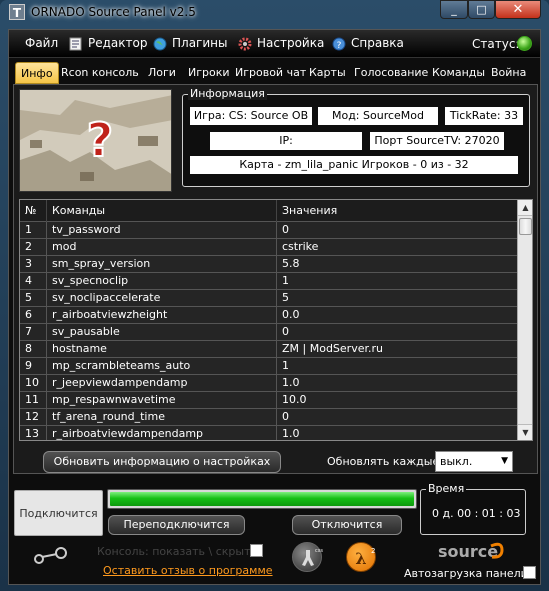  What do you see at coordinates (107, 43) in the screenshot?
I see `menu-editor: Редактор` at bounding box center [107, 43].